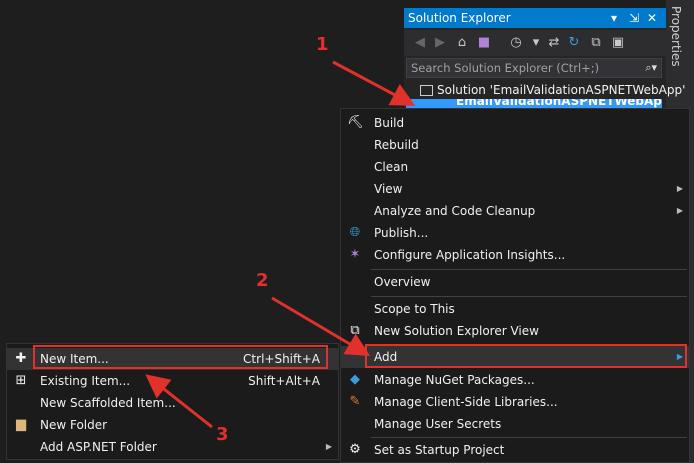  What do you see at coordinates (262, 280) in the screenshot?
I see `callout-2: 2` at bounding box center [262, 280].